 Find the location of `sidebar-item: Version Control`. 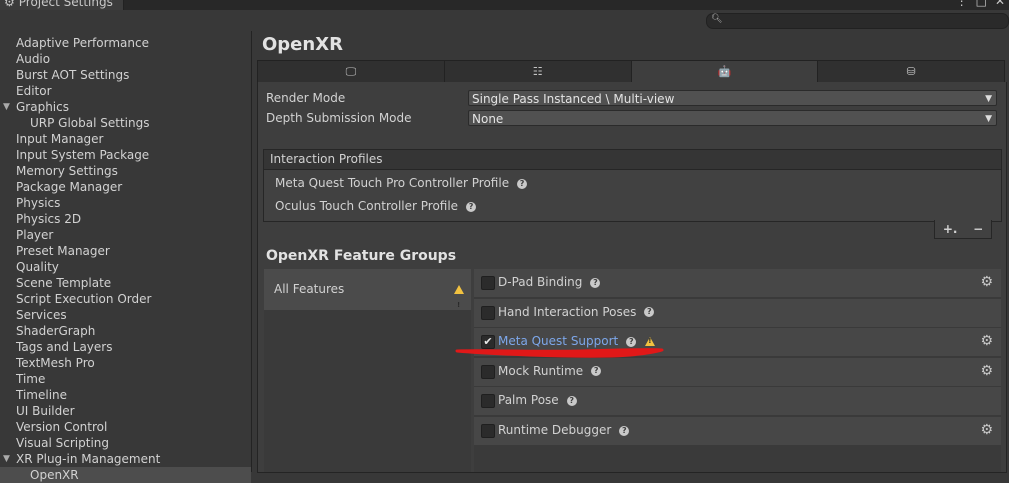

sidebar-item: Version Control is located at coordinates (61, 427).